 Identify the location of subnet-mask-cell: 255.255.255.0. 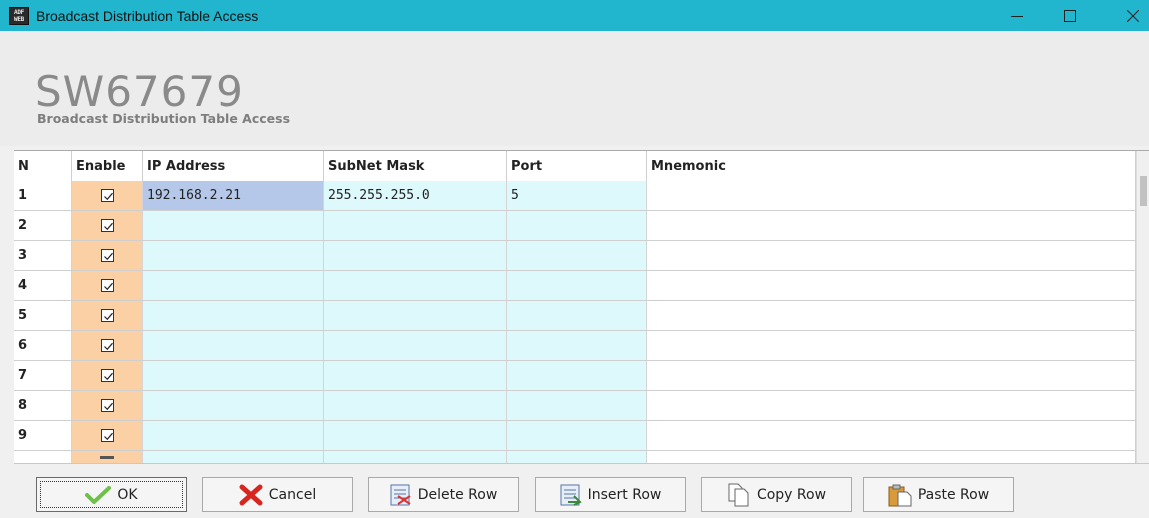
(415, 195).